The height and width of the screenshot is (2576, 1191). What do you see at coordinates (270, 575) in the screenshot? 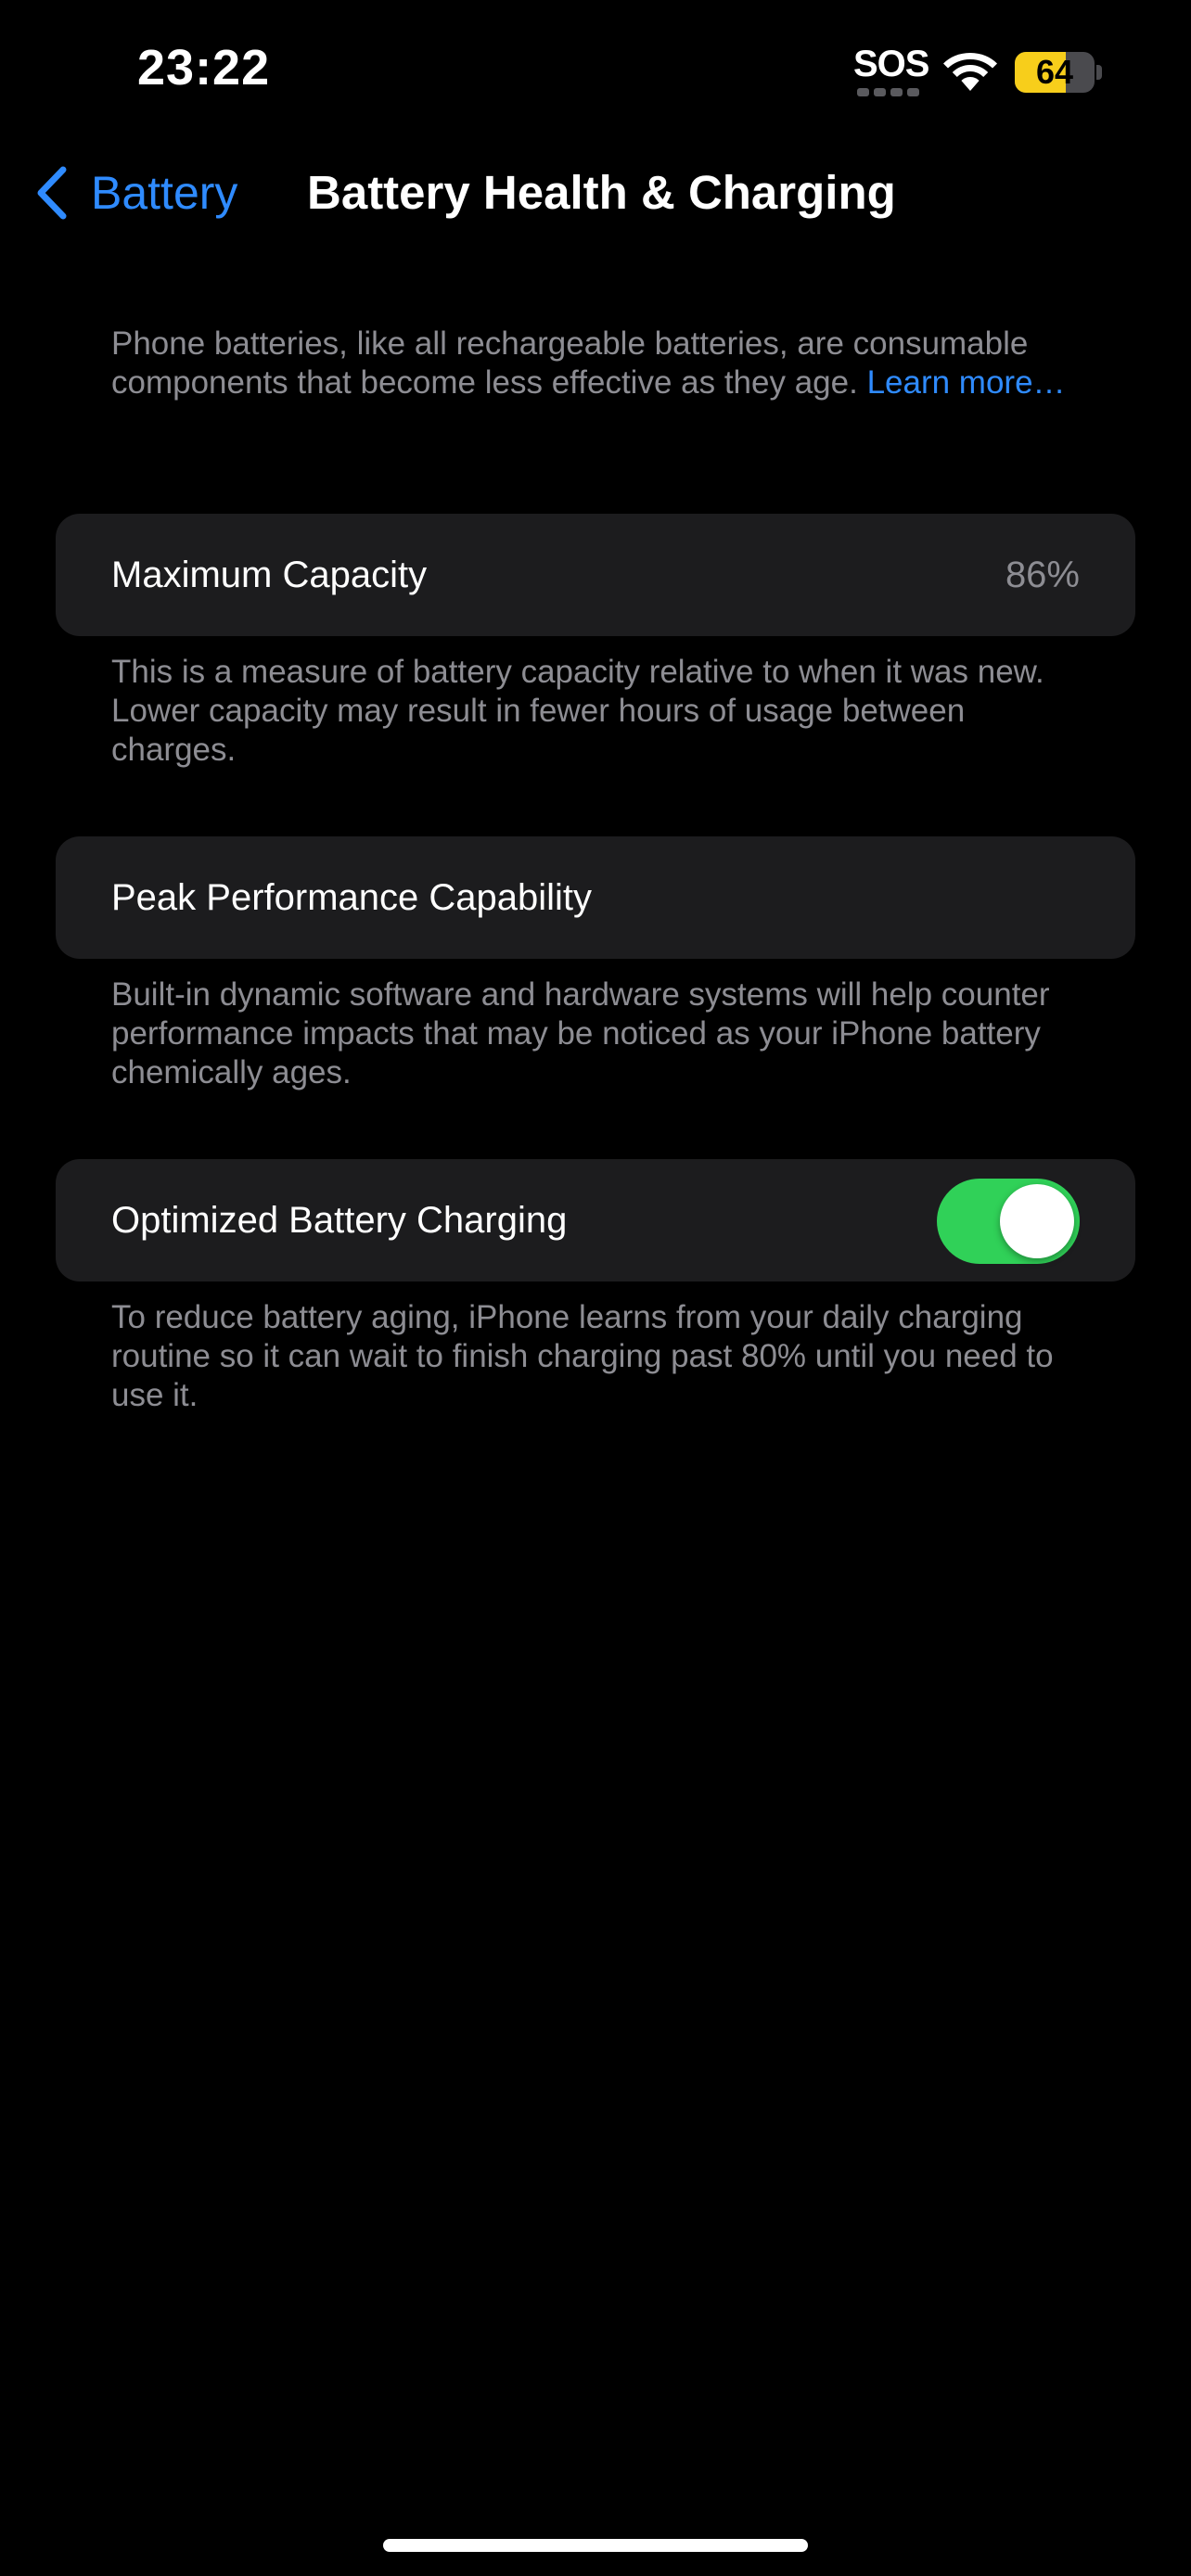
I see `maximum-capacity-label: Maximum Capacity` at bounding box center [270, 575].